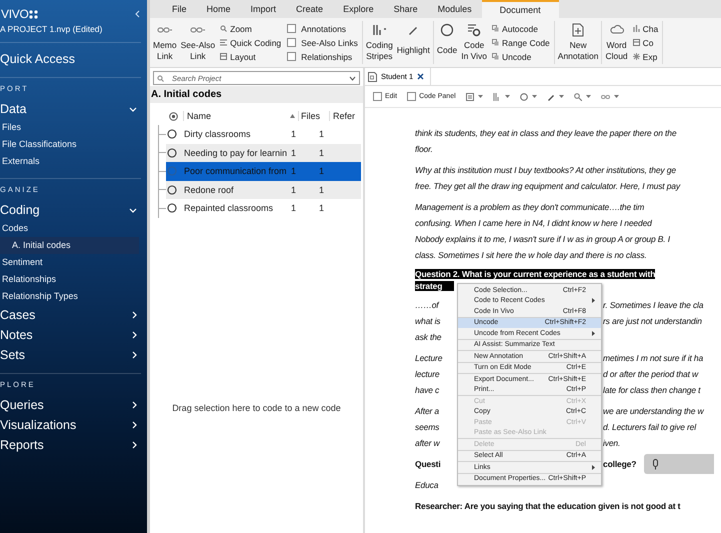 This screenshot has width=721, height=533. Describe the element at coordinates (427, 485) in the screenshot. I see `document-text: Educa` at that location.